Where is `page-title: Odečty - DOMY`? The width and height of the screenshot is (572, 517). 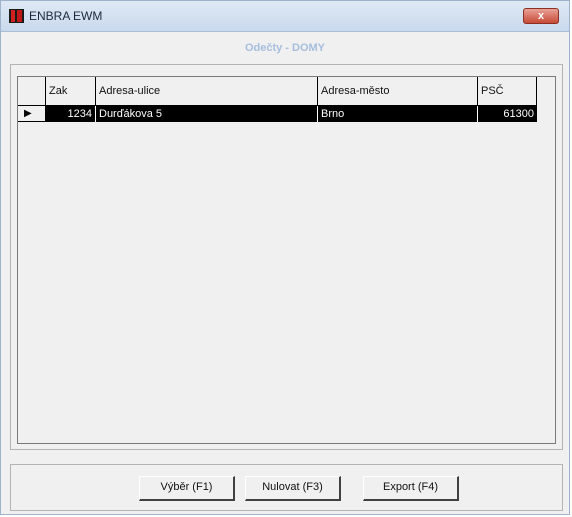
page-title: Odečty - DOMY is located at coordinates (285, 48).